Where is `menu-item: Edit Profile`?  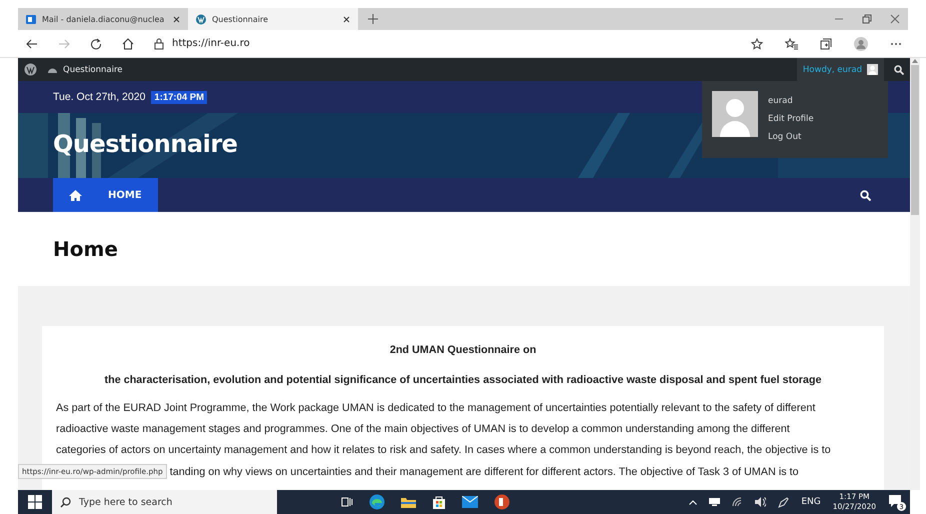 menu-item: Edit Profile is located at coordinates (791, 119).